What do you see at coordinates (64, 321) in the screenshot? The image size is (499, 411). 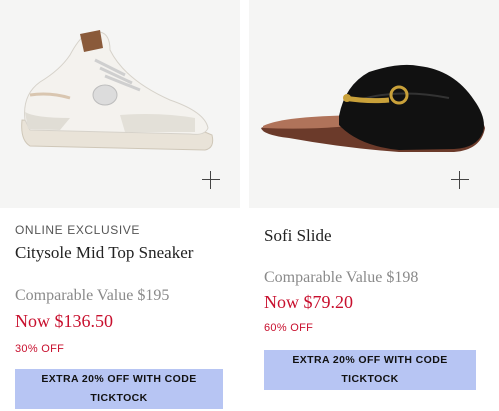 I see `sale-price: Now $136.50` at bounding box center [64, 321].